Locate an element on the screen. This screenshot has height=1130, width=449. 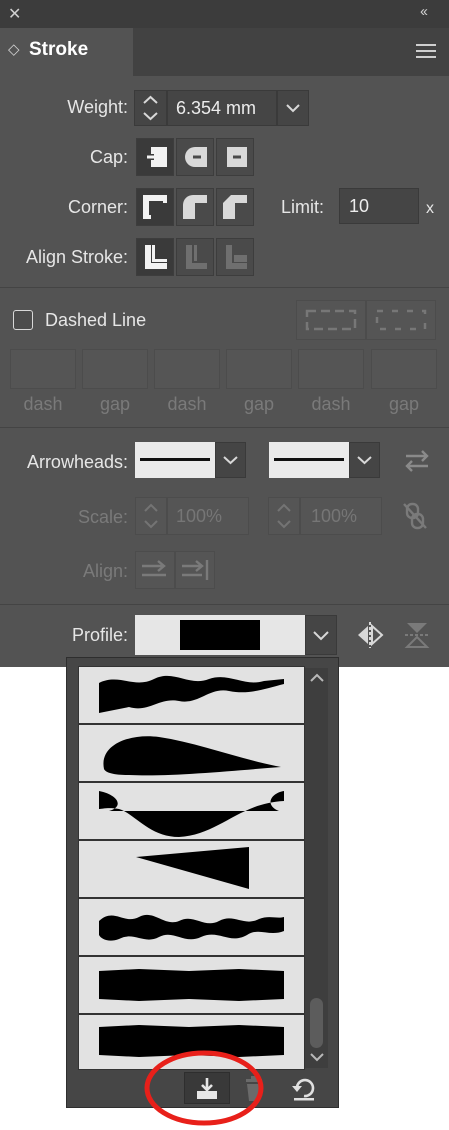
tab-stroke: ◇ Stroke is located at coordinates (66, 52).